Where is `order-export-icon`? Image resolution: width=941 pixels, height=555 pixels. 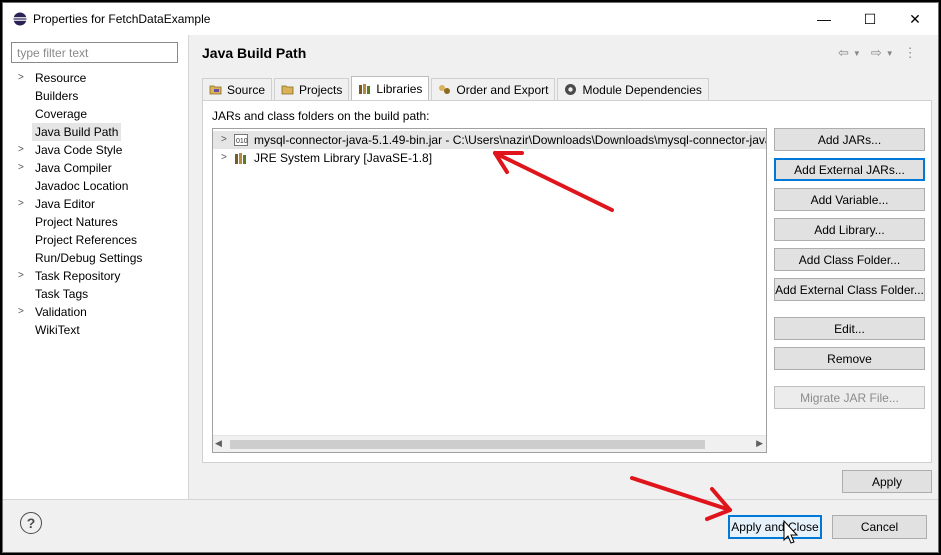
order-export-icon is located at coordinates (445, 89).